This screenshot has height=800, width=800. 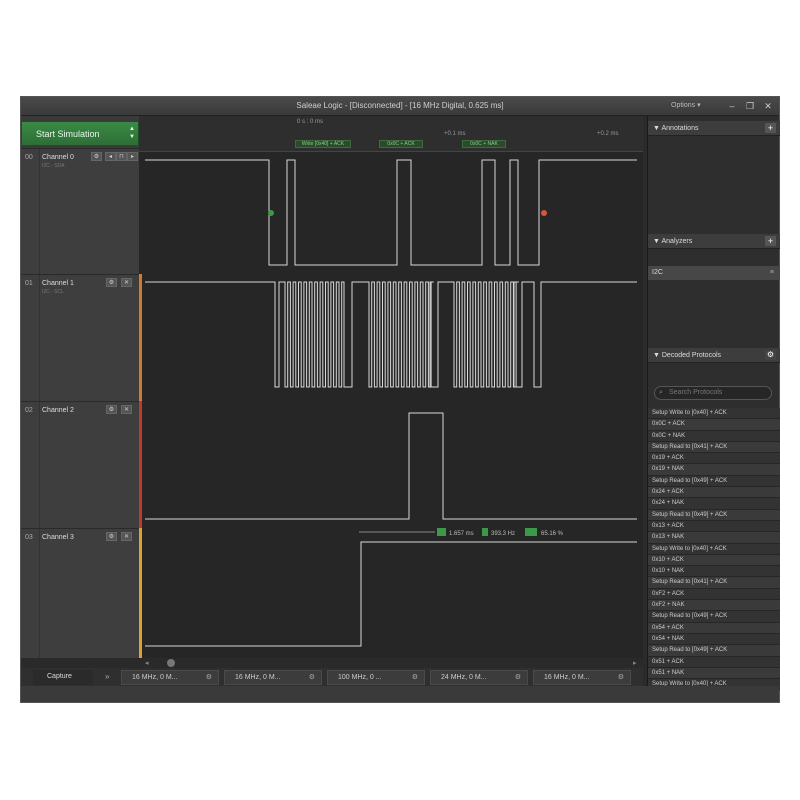 What do you see at coordinates (132, 156) in the screenshot?
I see `next-edge-icon: ▸` at bounding box center [132, 156].